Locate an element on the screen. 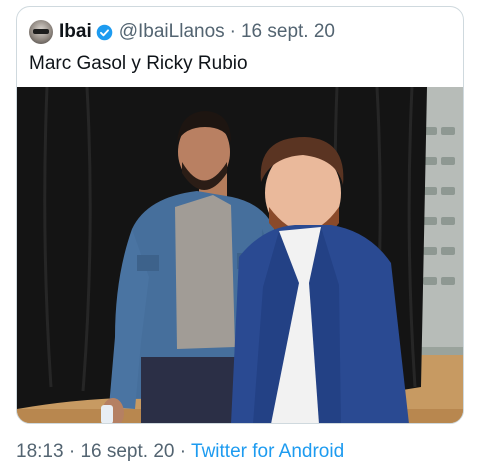  author-avatar is located at coordinates (41, 32).